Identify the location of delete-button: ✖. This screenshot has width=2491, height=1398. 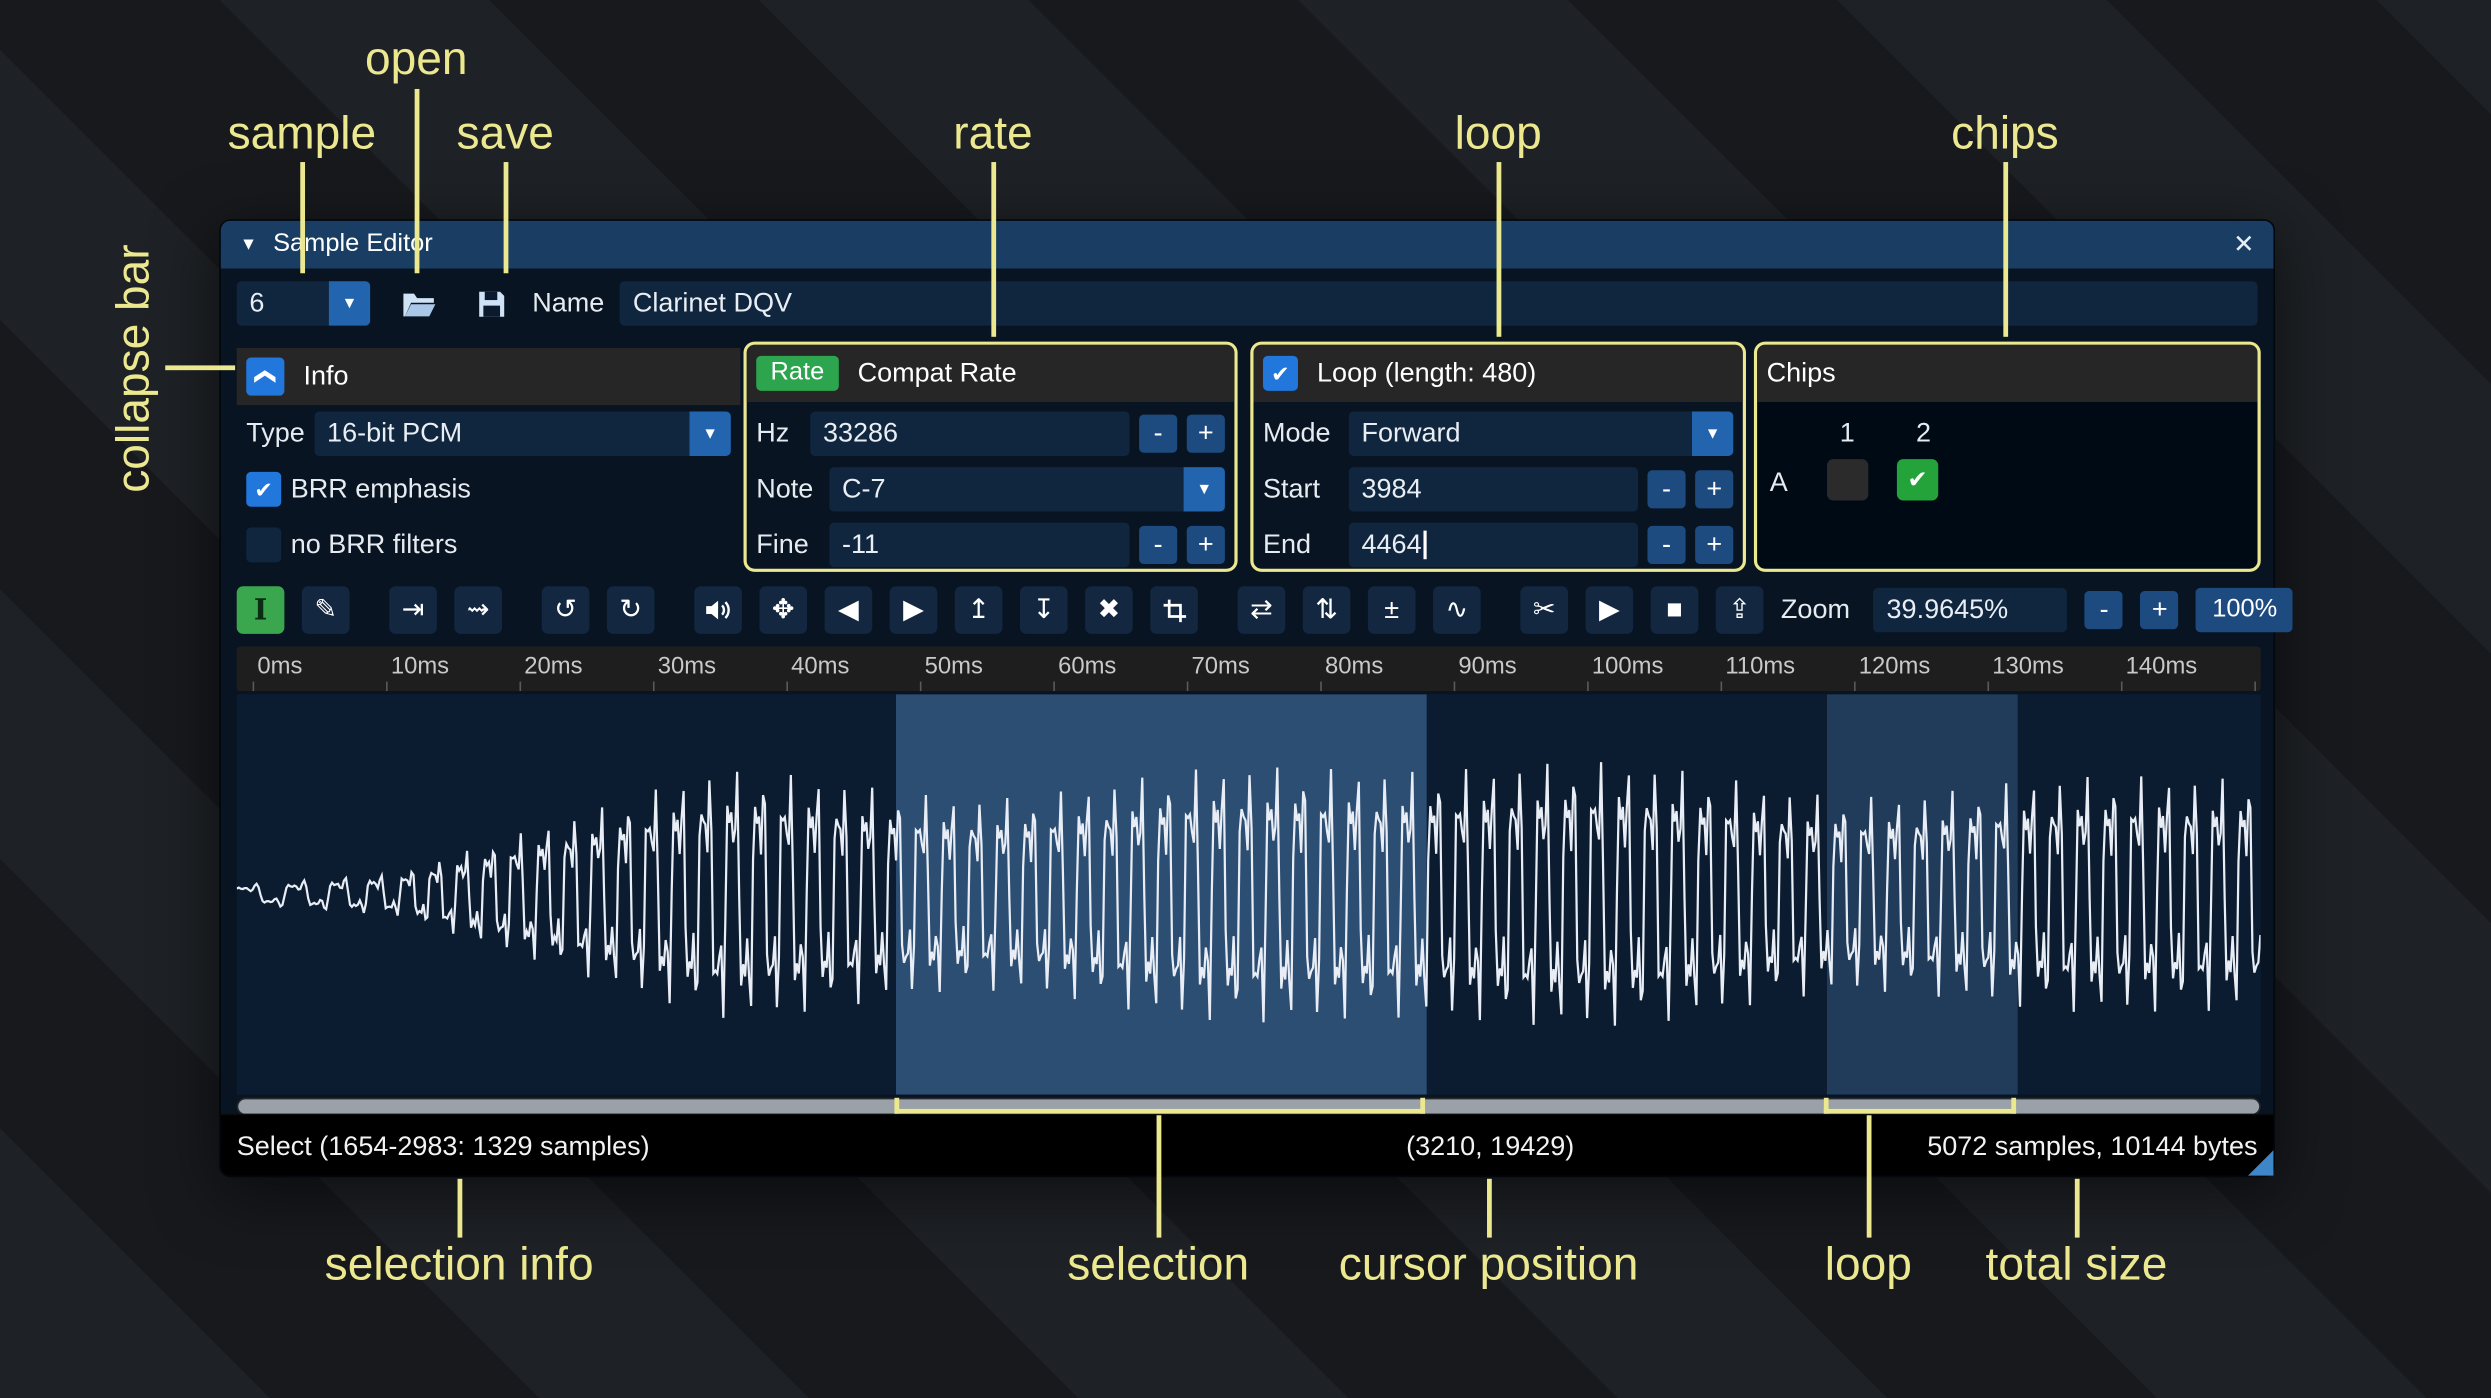
(1109, 610).